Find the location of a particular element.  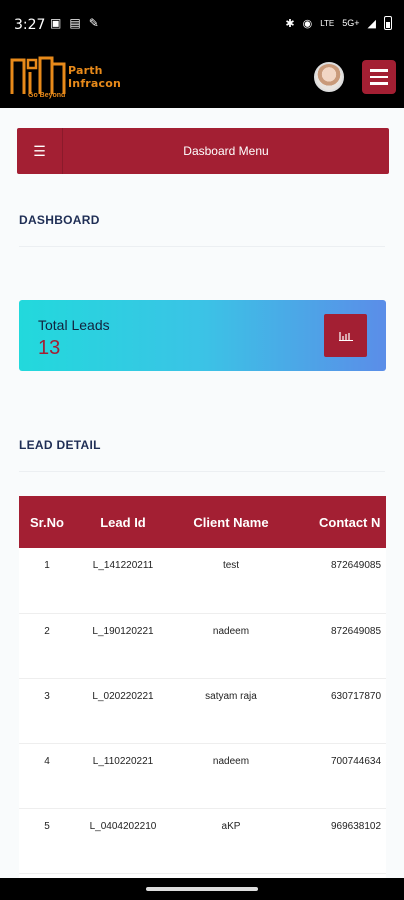

status-time: 3:27 is located at coordinates (30, 25).